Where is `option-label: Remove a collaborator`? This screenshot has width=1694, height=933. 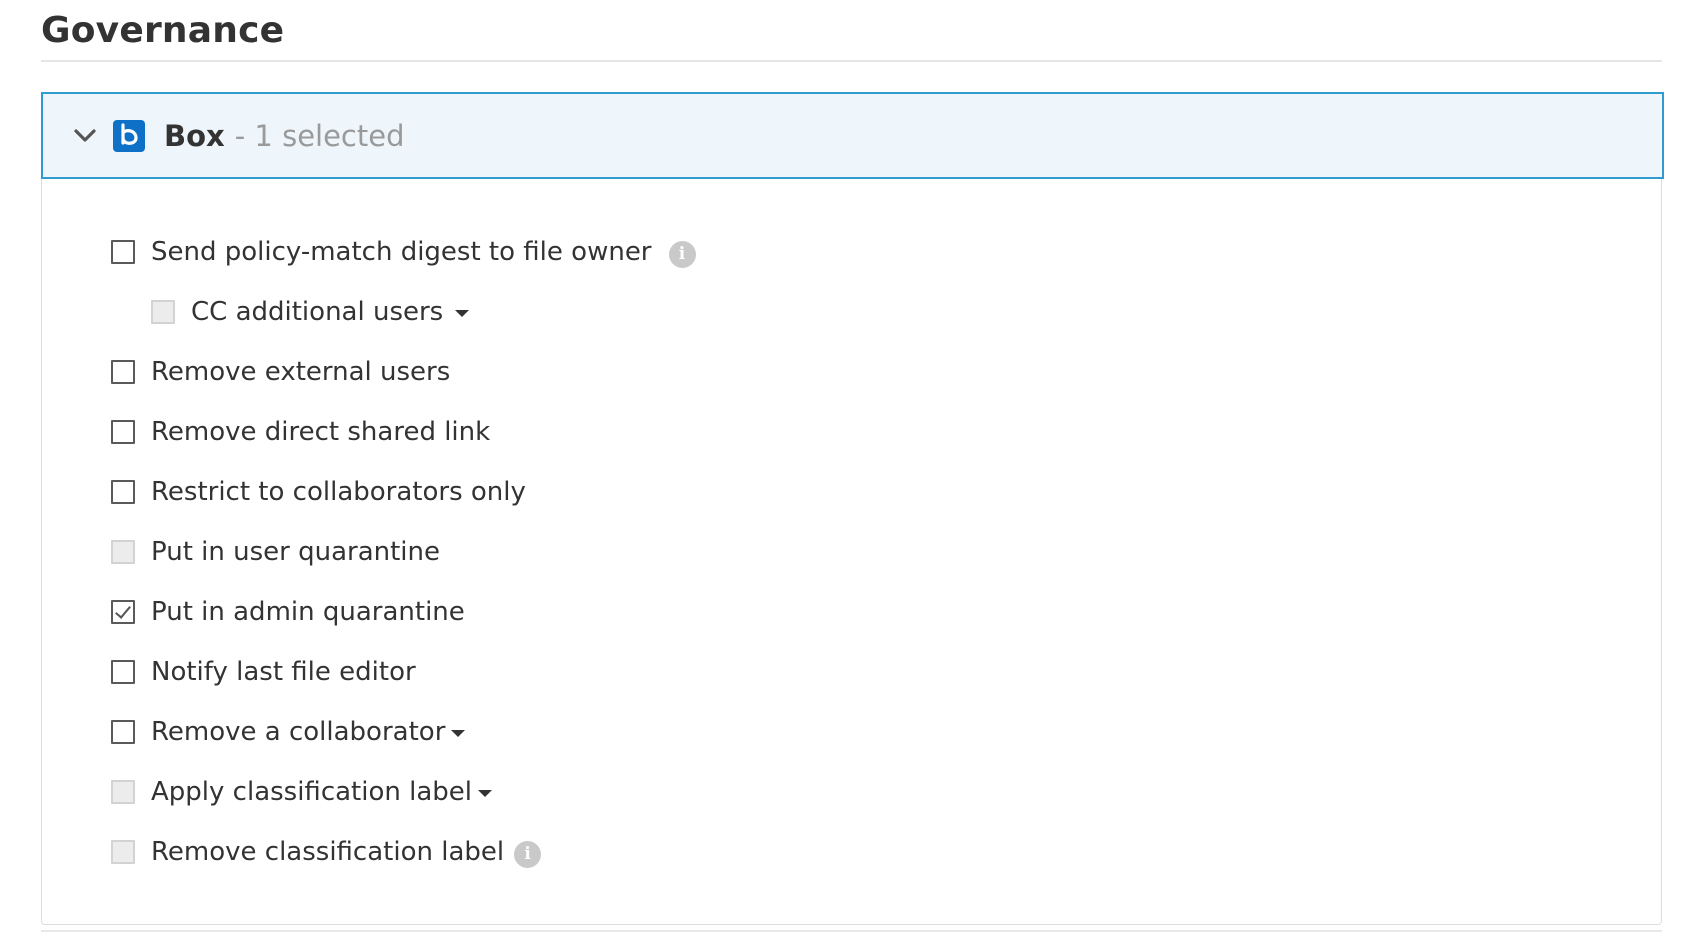
option-label: Remove a collaborator is located at coordinates (298, 732).